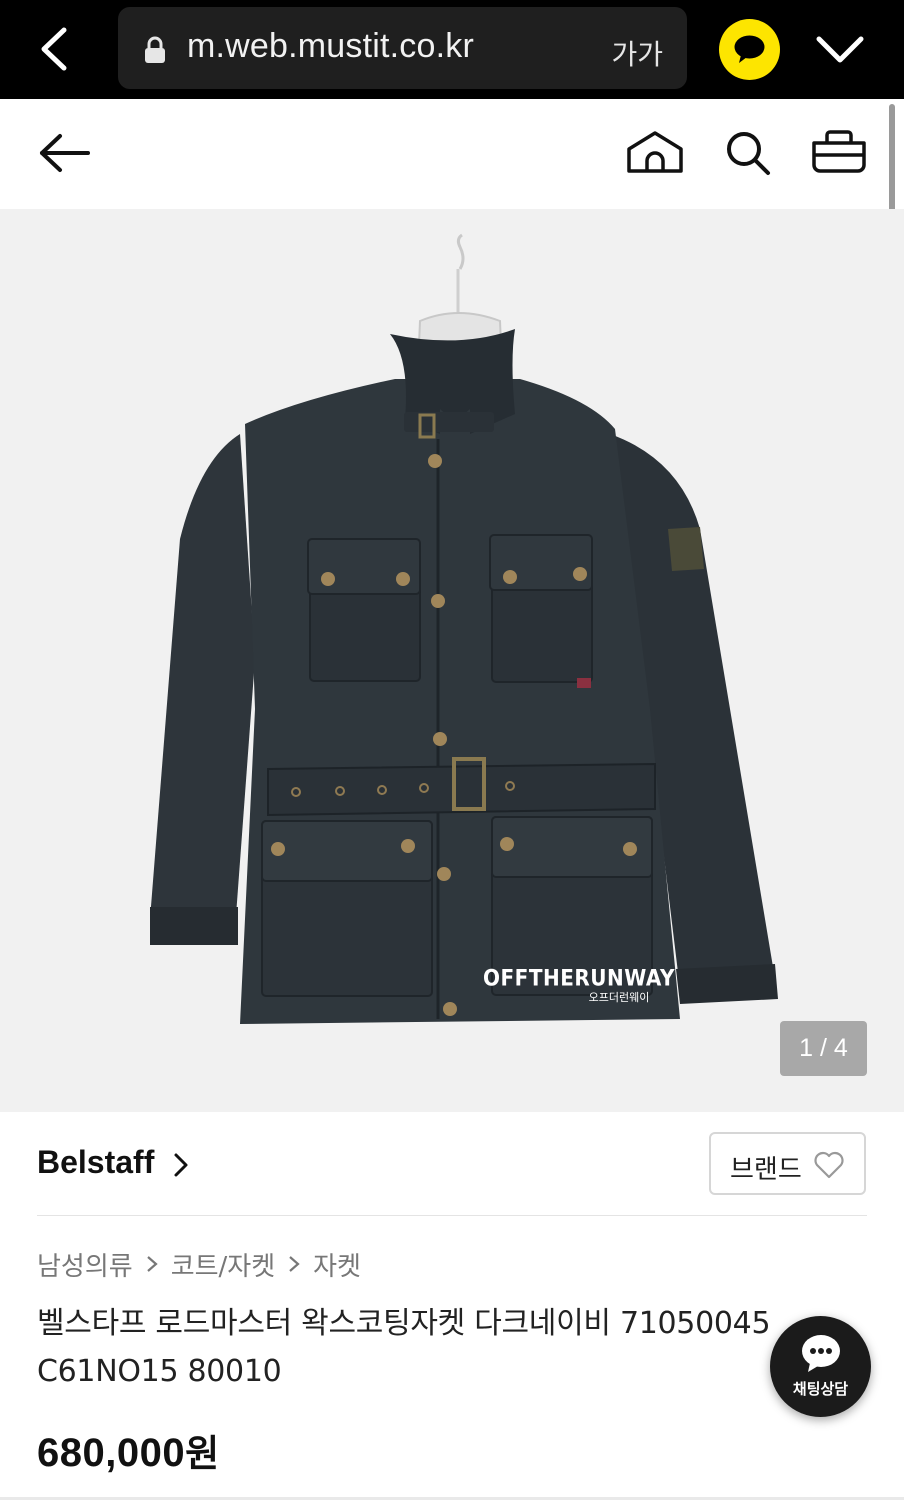 The height and width of the screenshot is (1500, 904). Describe the element at coordinates (54, 49) in the screenshot. I see `back-chevron-icon` at that location.